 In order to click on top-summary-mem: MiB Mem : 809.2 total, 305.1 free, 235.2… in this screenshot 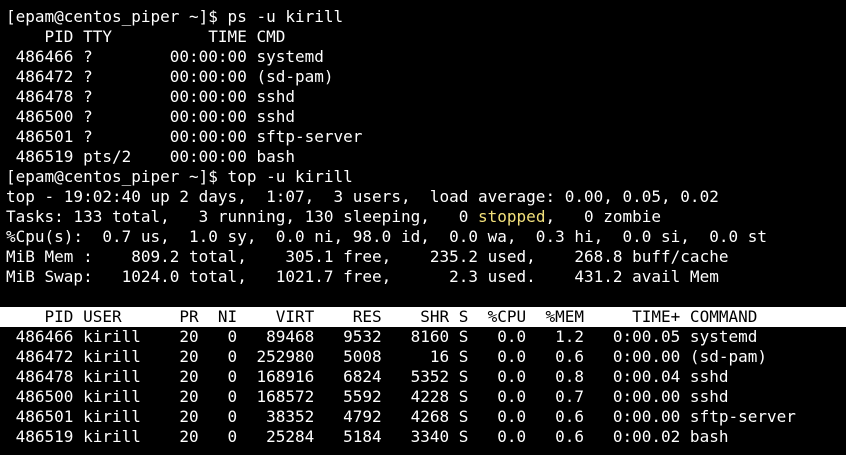, I will do `click(367, 256)`.